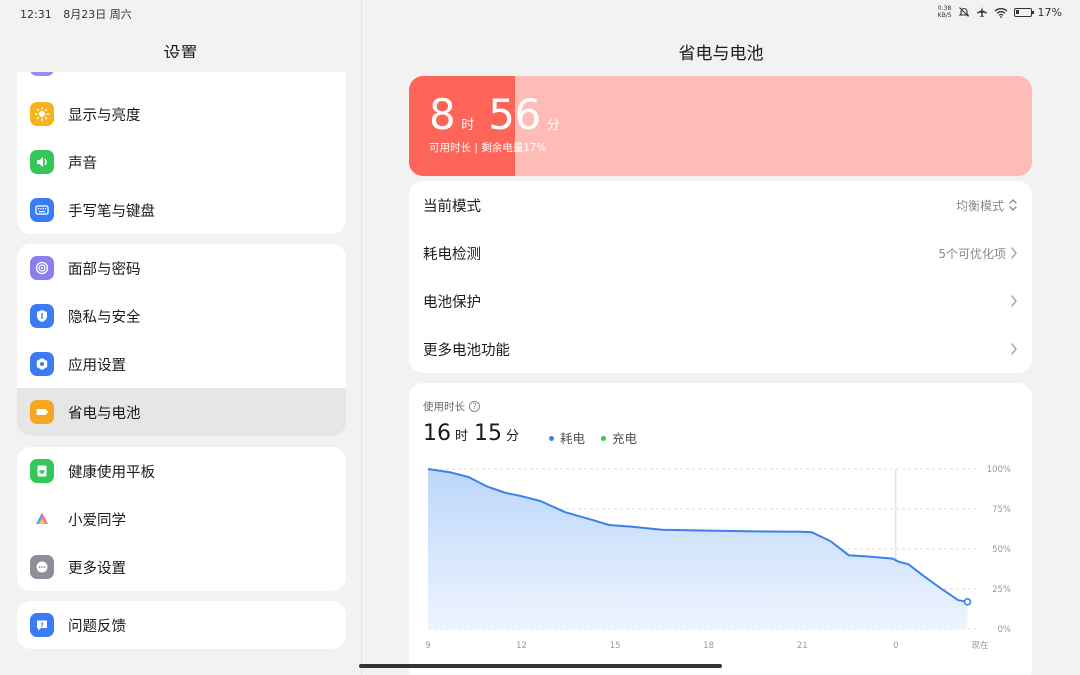 Image resolution: width=1080 pixels, height=675 pixels. I want to click on y-tick-label: 75%, so click(1001, 510).